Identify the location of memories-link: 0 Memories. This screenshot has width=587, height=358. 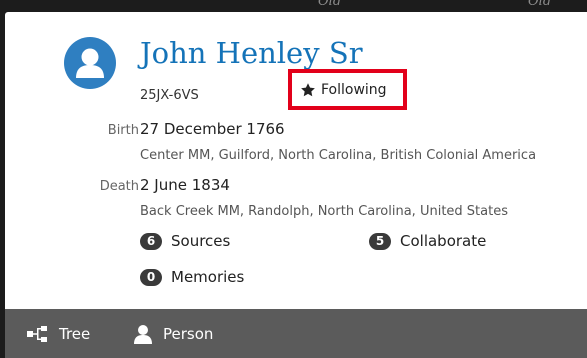
(192, 277).